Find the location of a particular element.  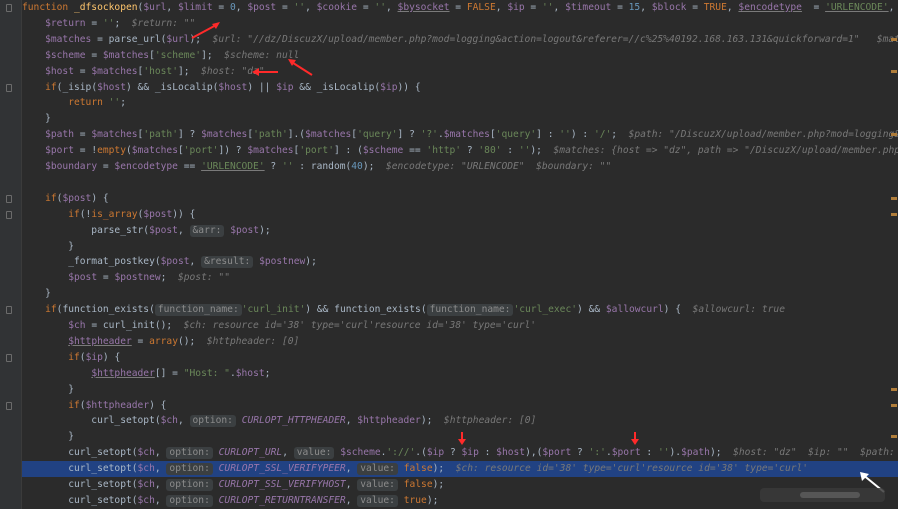

code-line: if(!is_array($post)) { is located at coordinates (460, 215).